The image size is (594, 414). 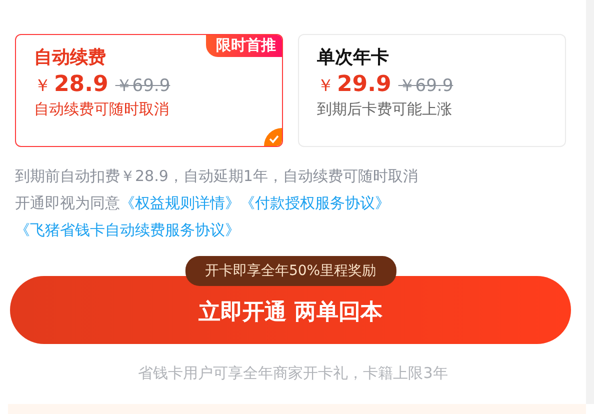 What do you see at coordinates (81, 84) in the screenshot?
I see `price: 28.9` at bounding box center [81, 84].